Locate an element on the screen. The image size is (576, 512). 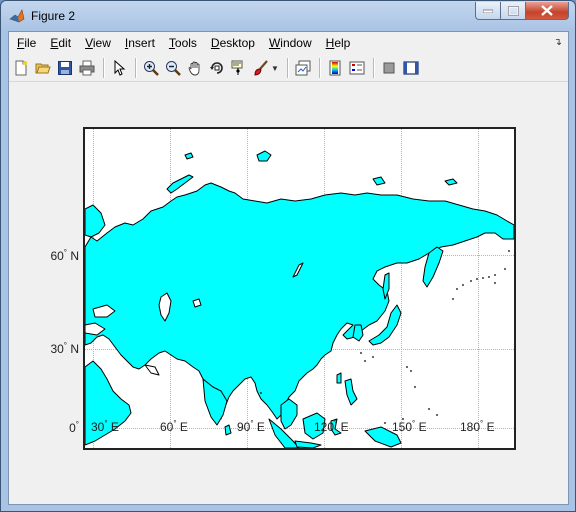
colorbar-icon is located at coordinates (335, 68).